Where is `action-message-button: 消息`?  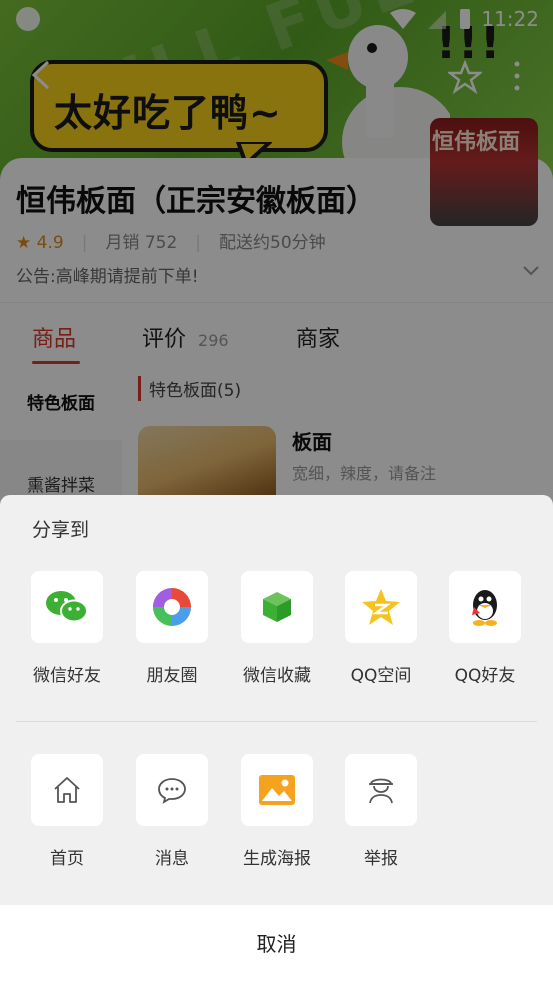
action-message-button: 消息 is located at coordinates (172, 811).